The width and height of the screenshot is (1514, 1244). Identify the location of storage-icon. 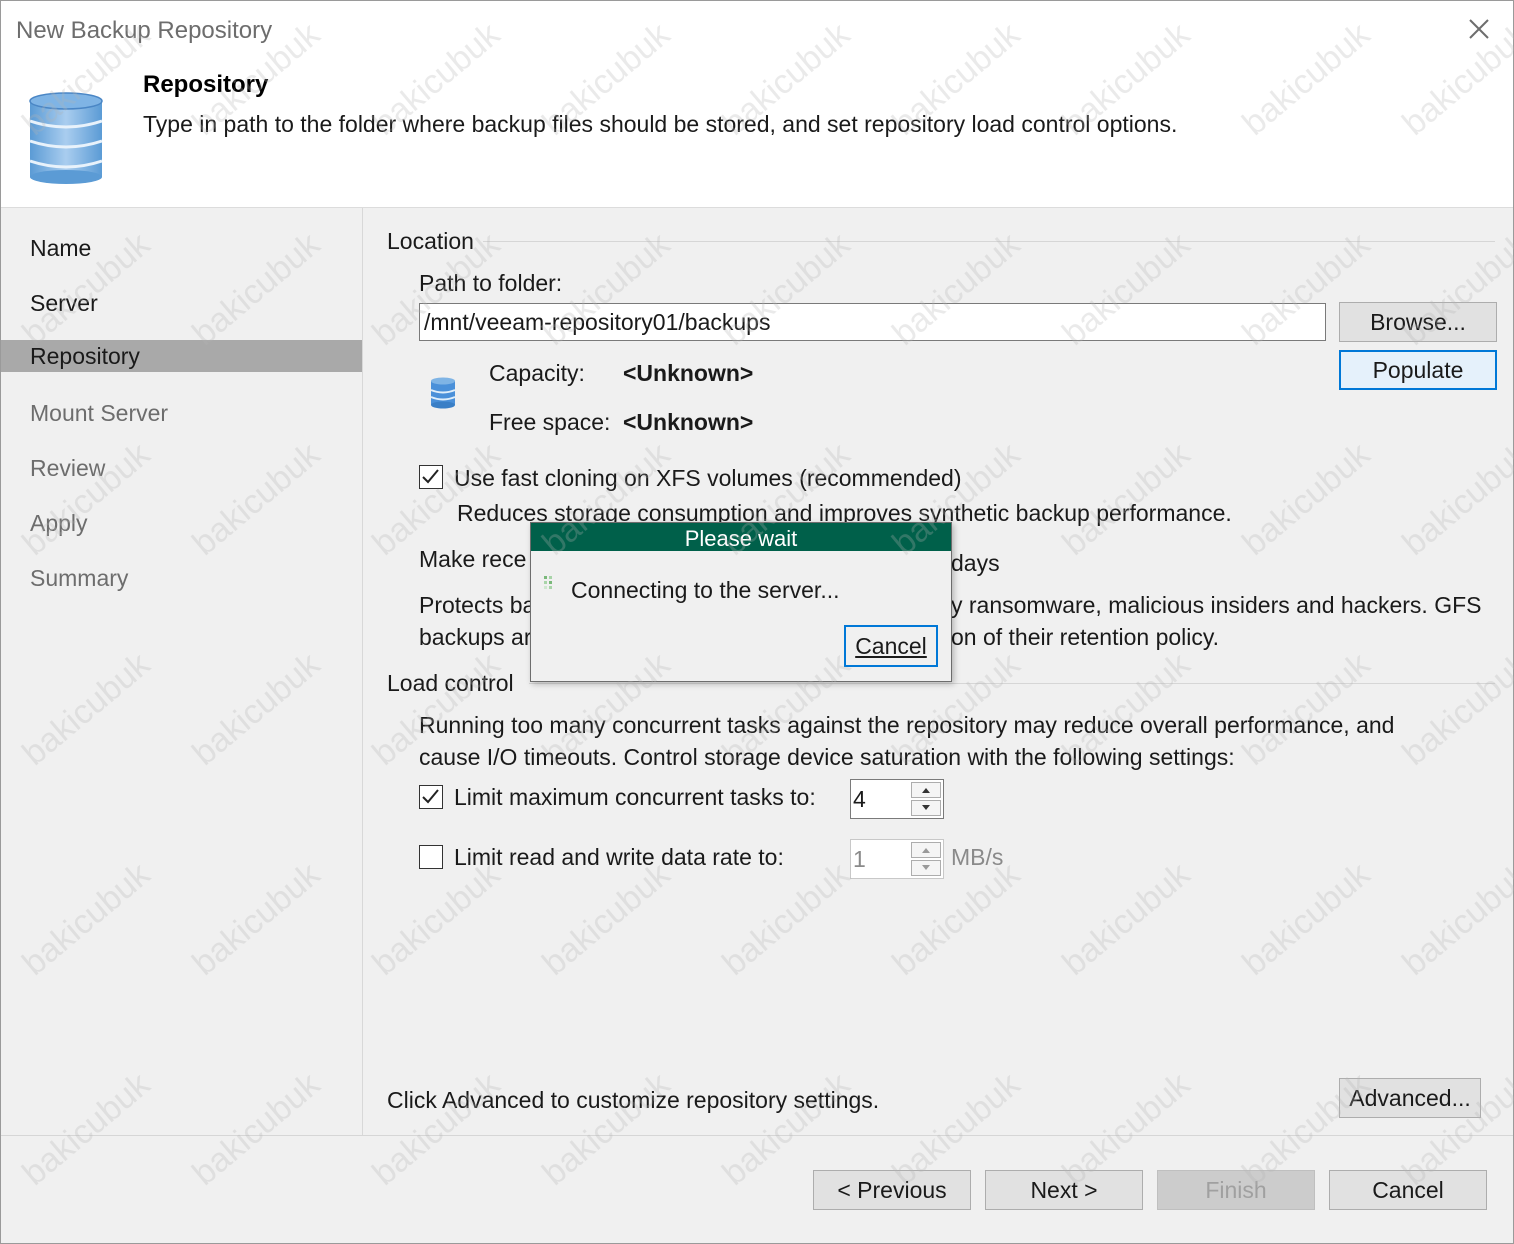
(443, 395).